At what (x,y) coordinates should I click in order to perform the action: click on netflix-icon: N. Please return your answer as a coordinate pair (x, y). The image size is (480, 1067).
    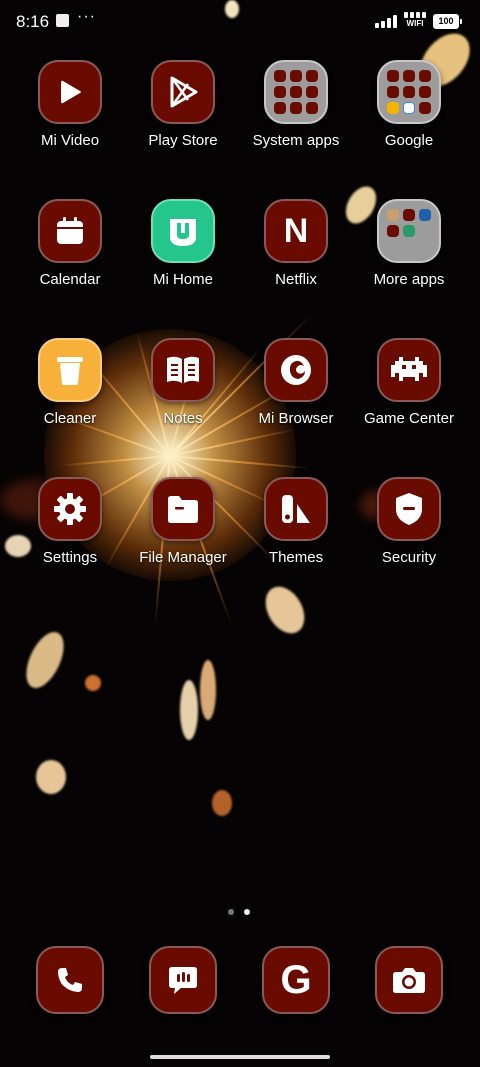
    Looking at the image, I should click on (296, 231).